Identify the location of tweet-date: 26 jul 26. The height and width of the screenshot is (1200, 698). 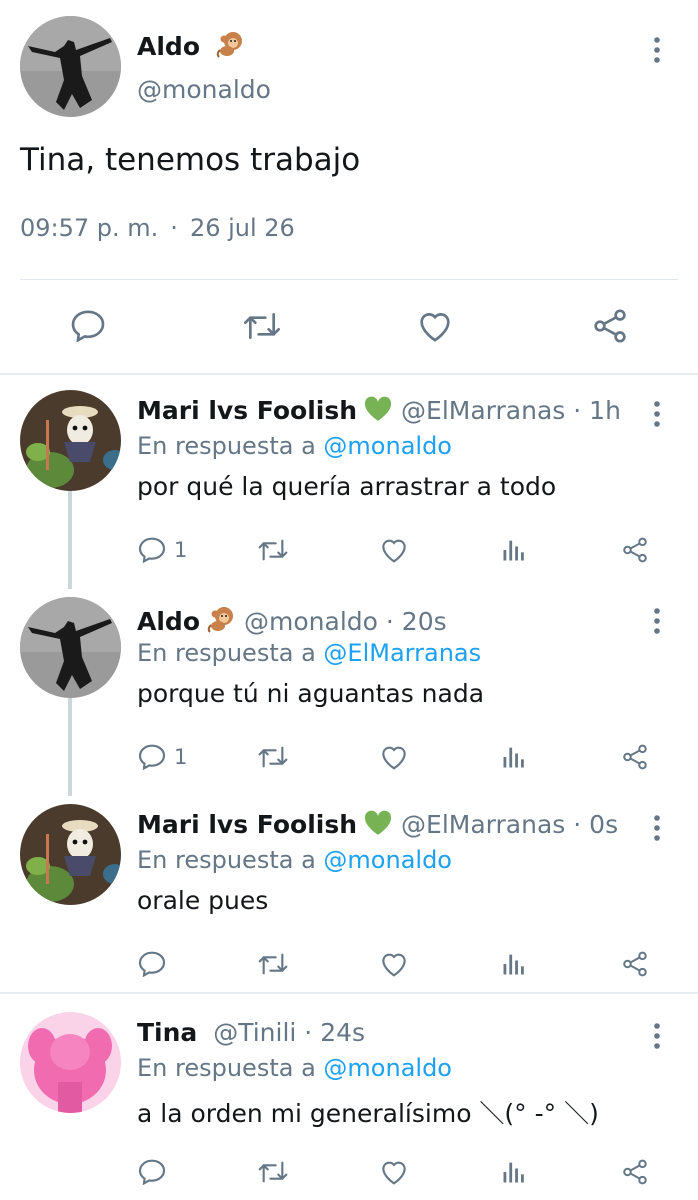
(242, 228).